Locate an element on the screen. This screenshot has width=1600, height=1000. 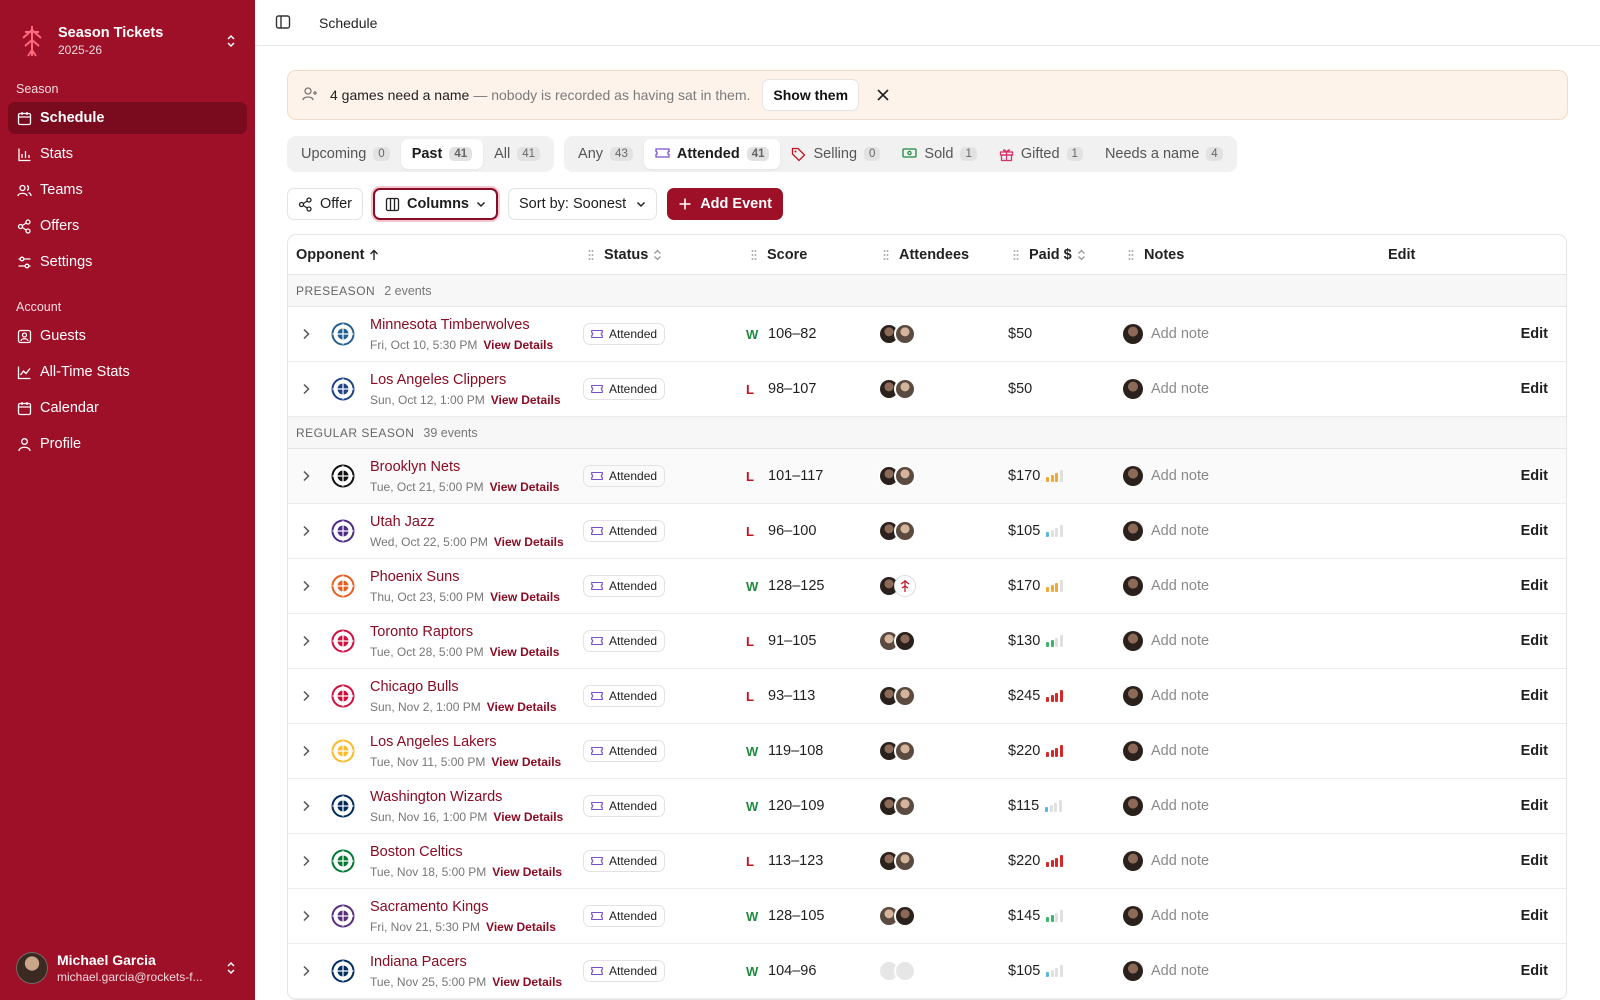
header-notes: Notes is located at coordinates (1258, 255).